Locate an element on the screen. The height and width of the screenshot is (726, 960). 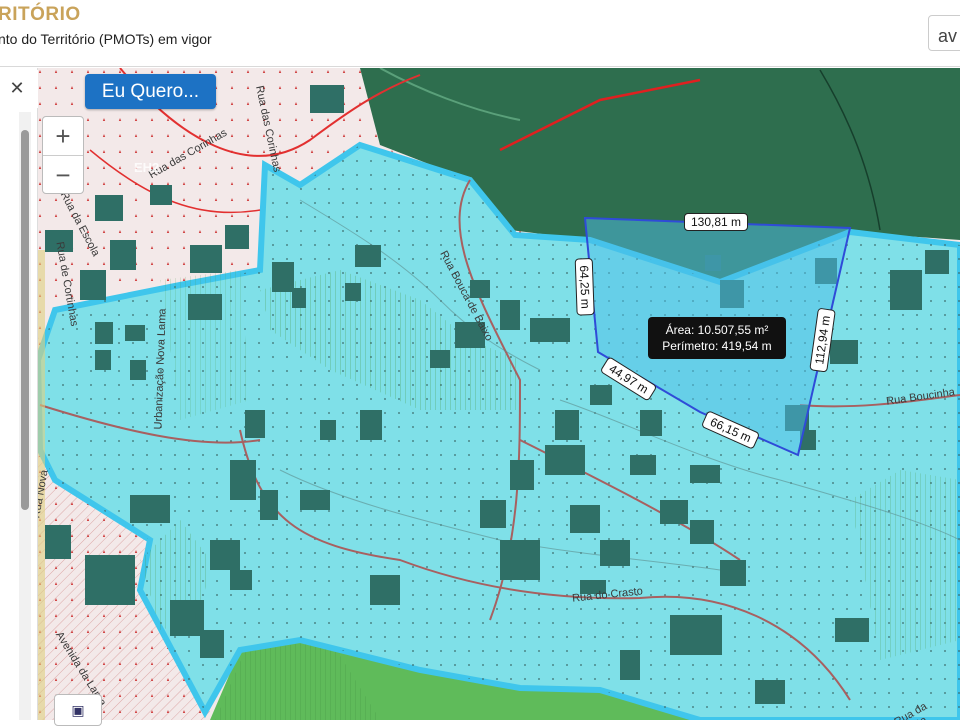
zoom-out-button: − is located at coordinates (63, 174).